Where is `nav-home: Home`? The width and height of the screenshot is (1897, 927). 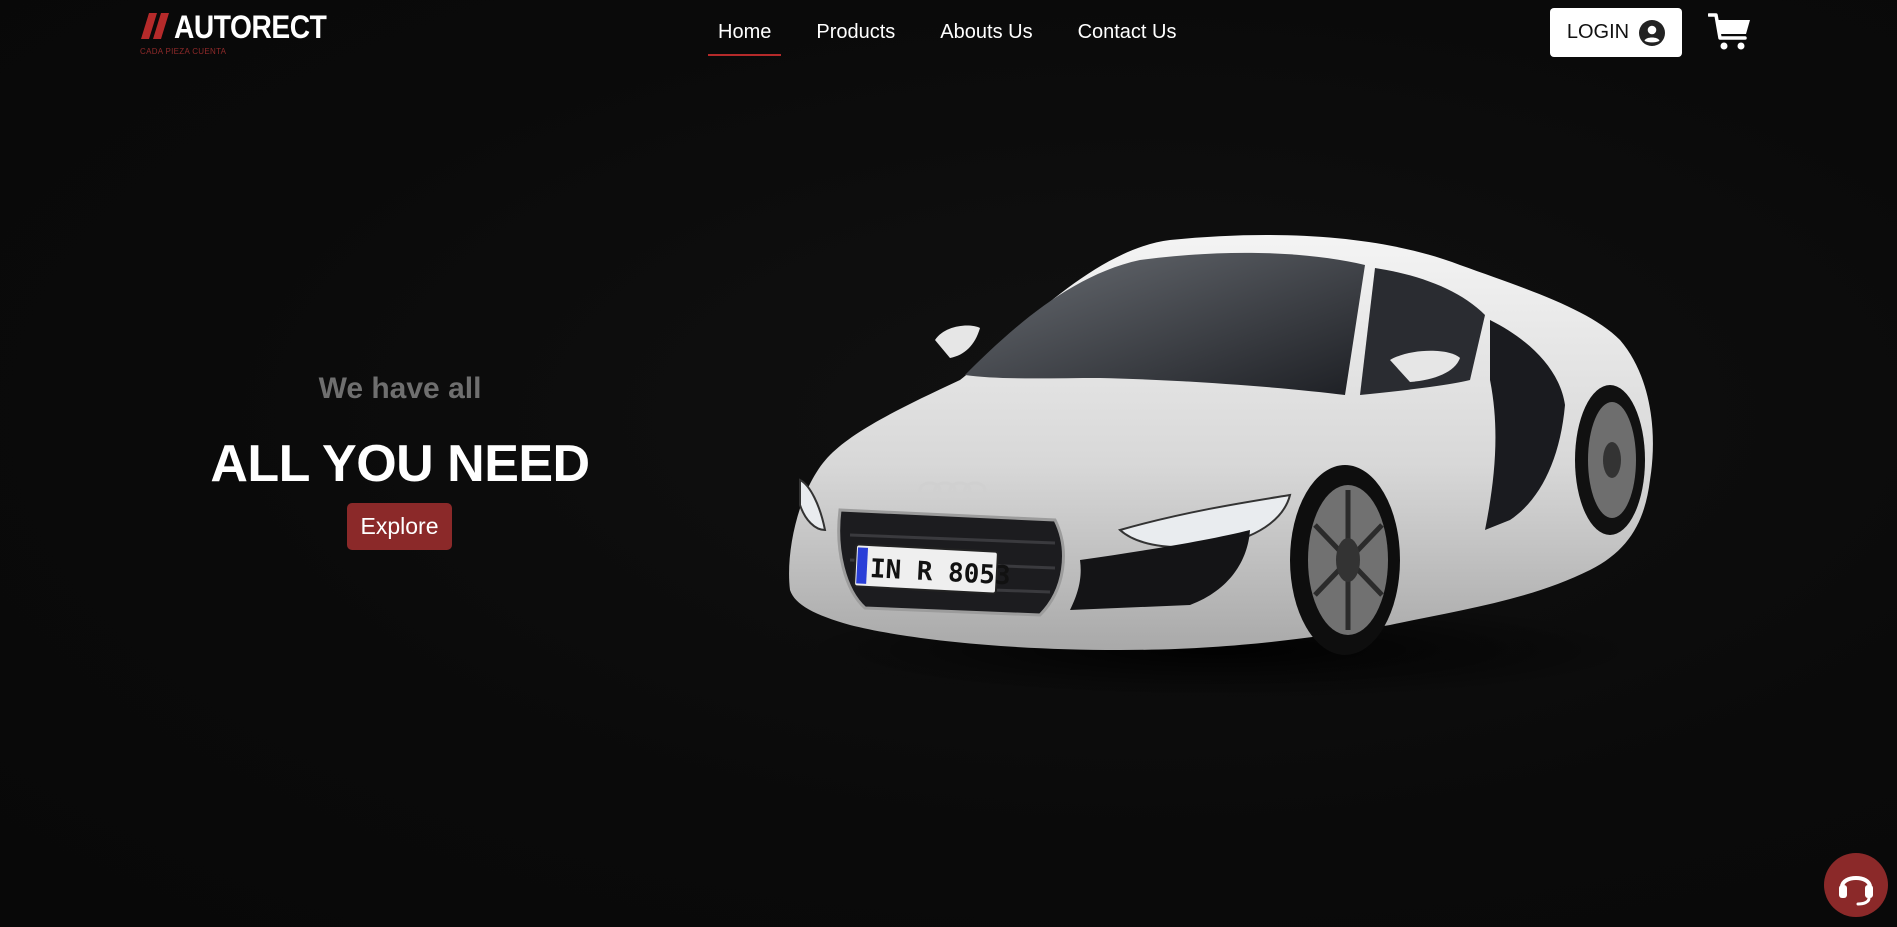 nav-home: Home is located at coordinates (745, 38).